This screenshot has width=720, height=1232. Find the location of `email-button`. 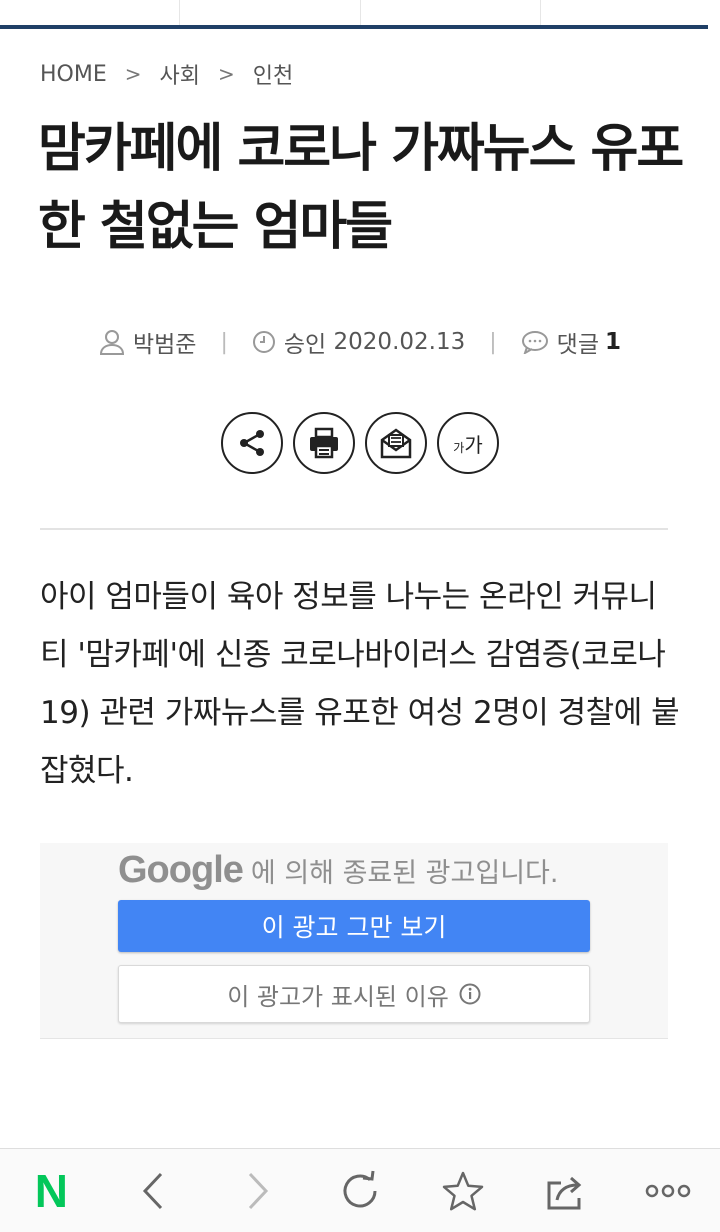

email-button is located at coordinates (396, 443).